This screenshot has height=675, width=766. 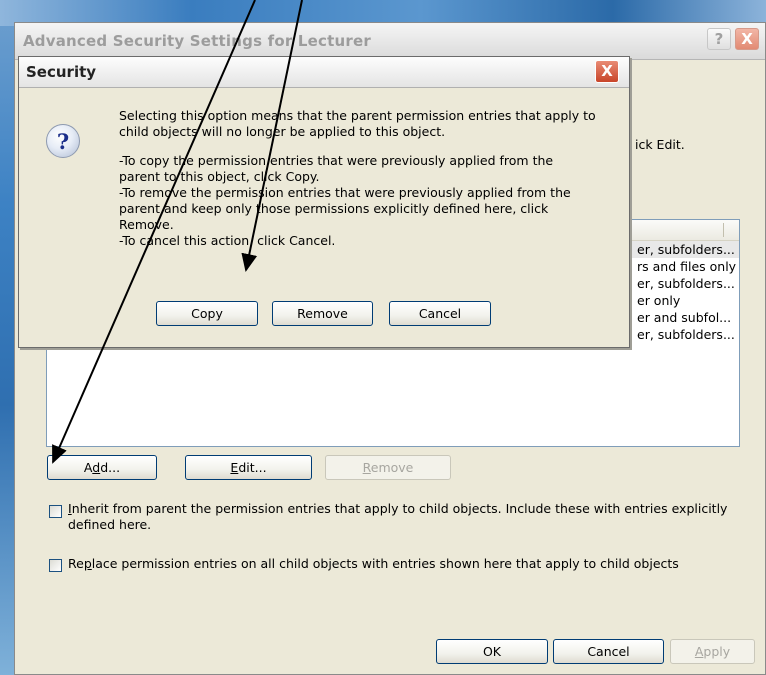 What do you see at coordinates (747, 39) in the screenshot?
I see `main-close-button: X` at bounding box center [747, 39].